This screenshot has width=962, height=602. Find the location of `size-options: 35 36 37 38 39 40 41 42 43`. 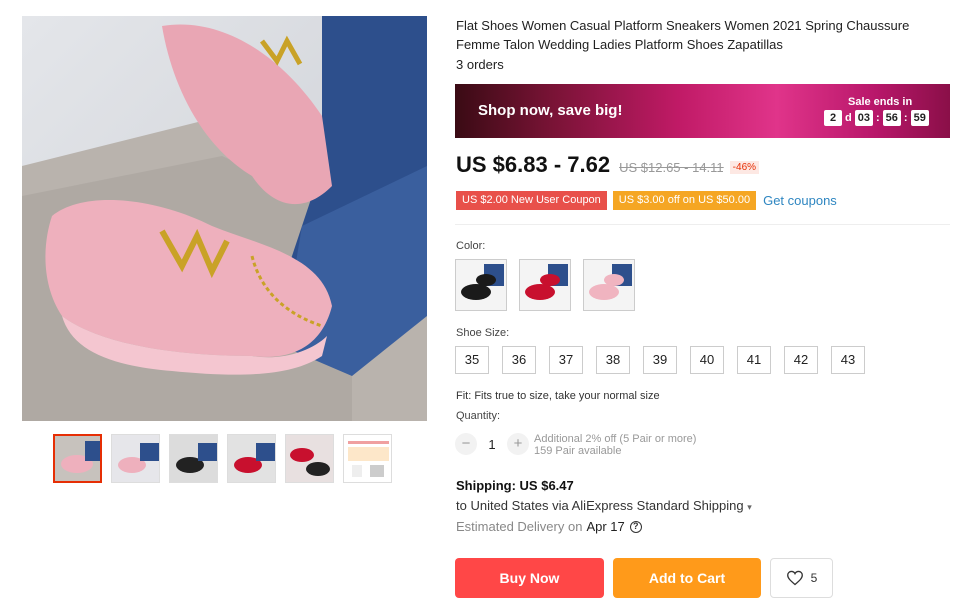

size-options: 35 36 37 38 39 40 41 42 43 is located at coordinates (660, 360).